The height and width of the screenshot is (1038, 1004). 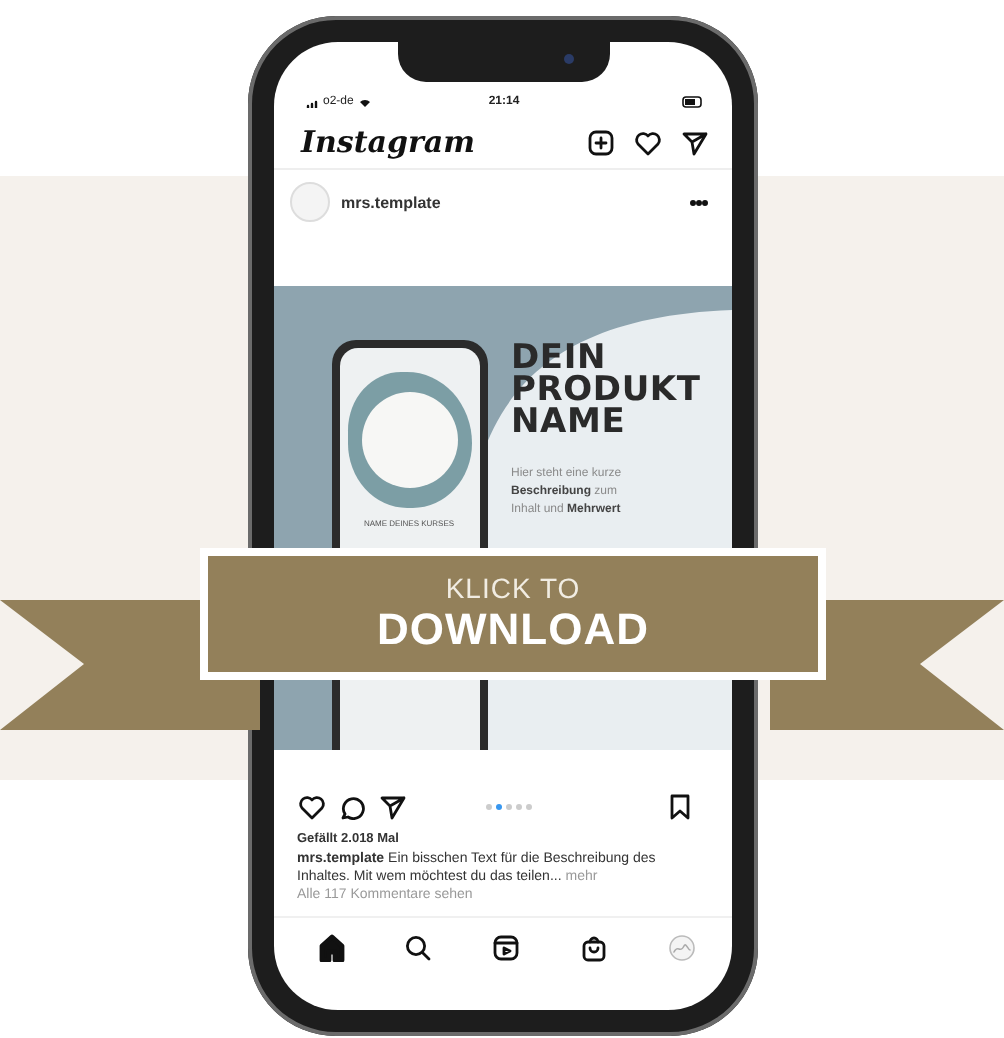 What do you see at coordinates (679, 807) in the screenshot?
I see `bookmark-icon` at bounding box center [679, 807].